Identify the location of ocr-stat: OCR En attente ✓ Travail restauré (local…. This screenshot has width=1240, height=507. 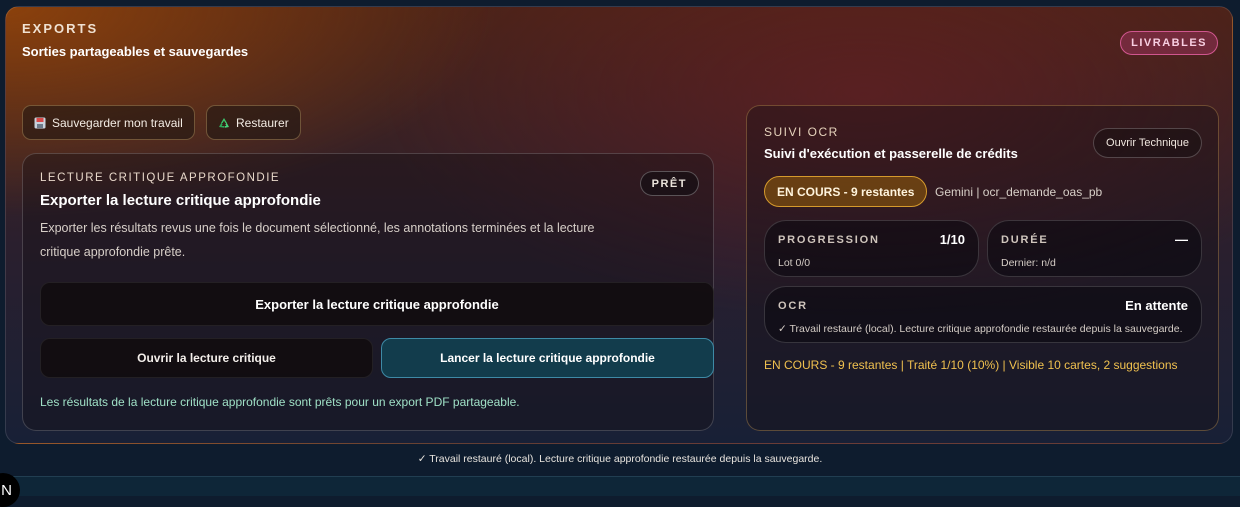
(983, 314).